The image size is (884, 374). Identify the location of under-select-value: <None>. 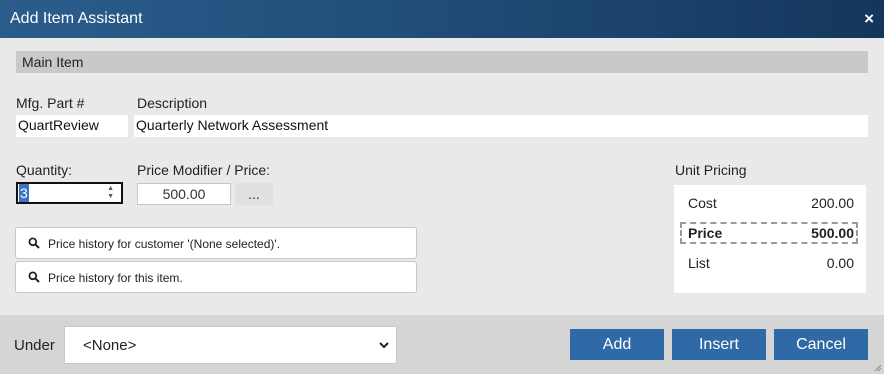
(110, 345).